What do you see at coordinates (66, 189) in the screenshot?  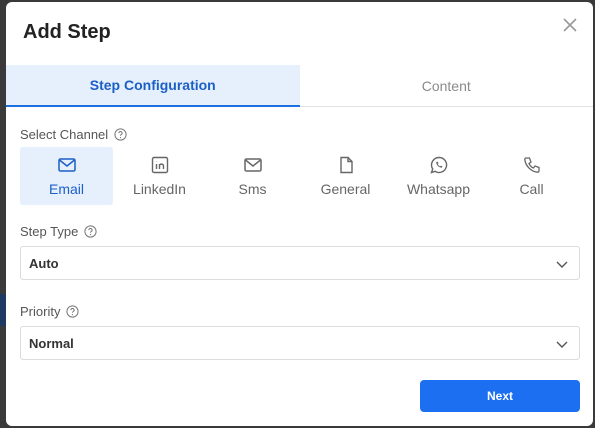 I see `channel-label: Email` at bounding box center [66, 189].